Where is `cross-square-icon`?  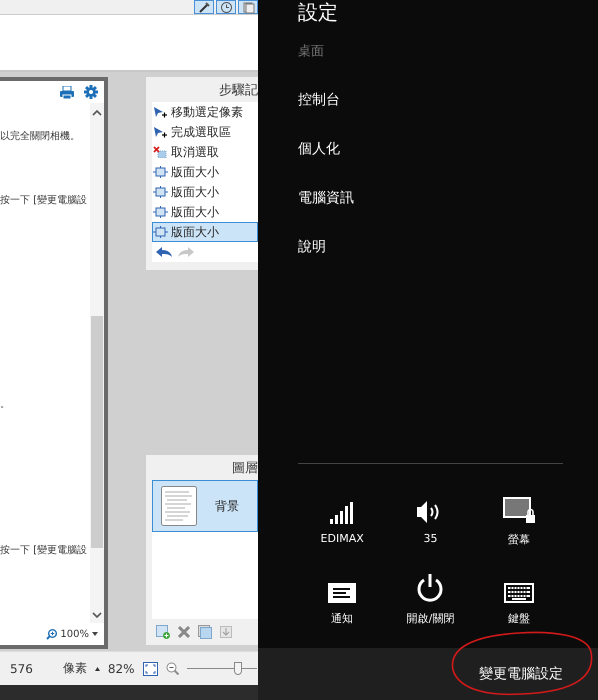
cross-square-icon is located at coordinates (160, 152).